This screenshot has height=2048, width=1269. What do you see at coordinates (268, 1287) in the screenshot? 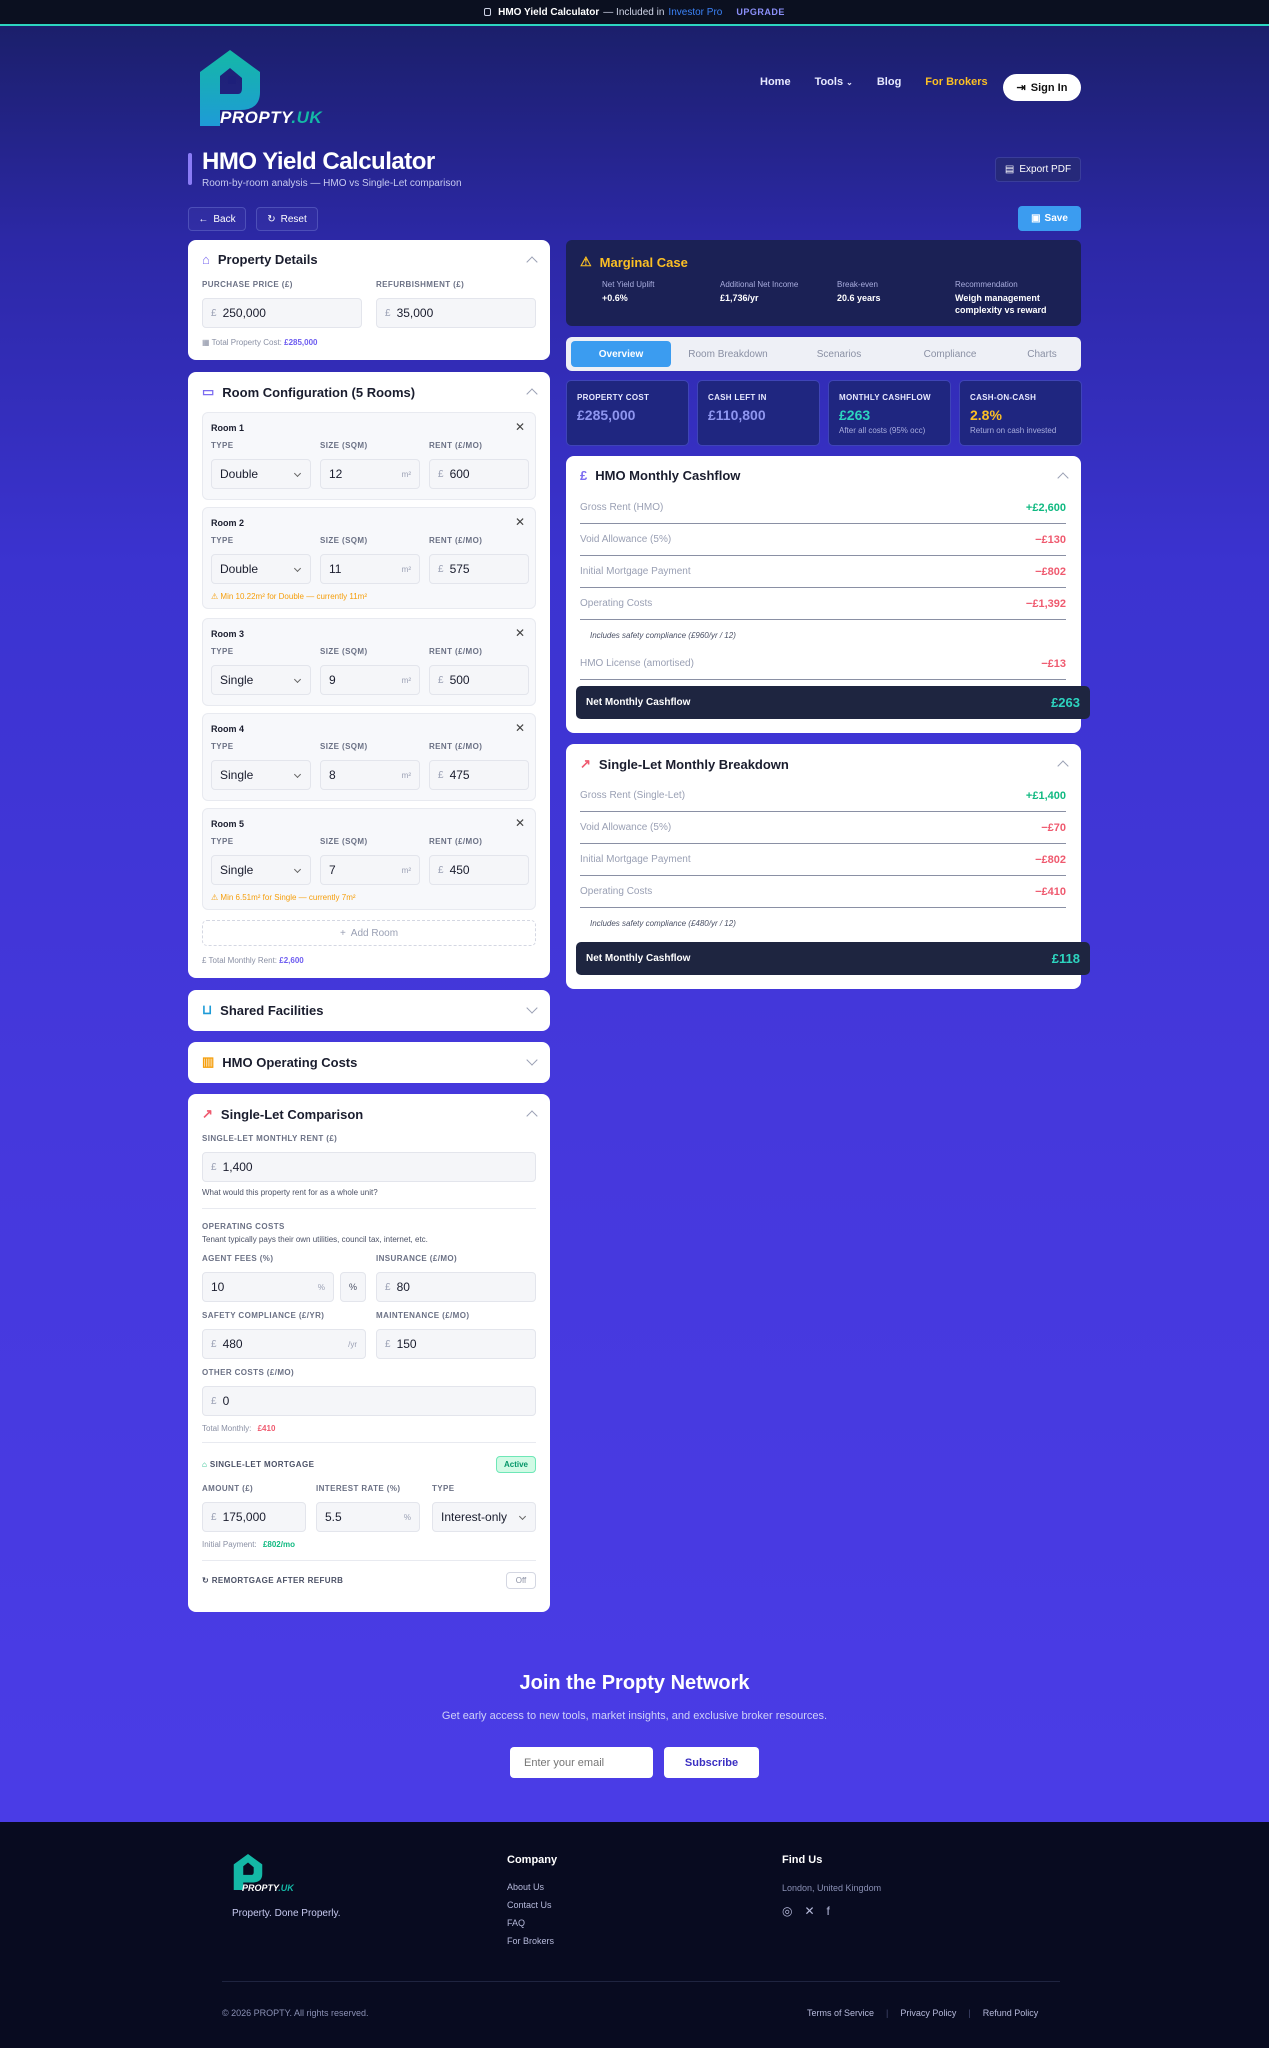
I see `agent-fees-input: 10%` at bounding box center [268, 1287].